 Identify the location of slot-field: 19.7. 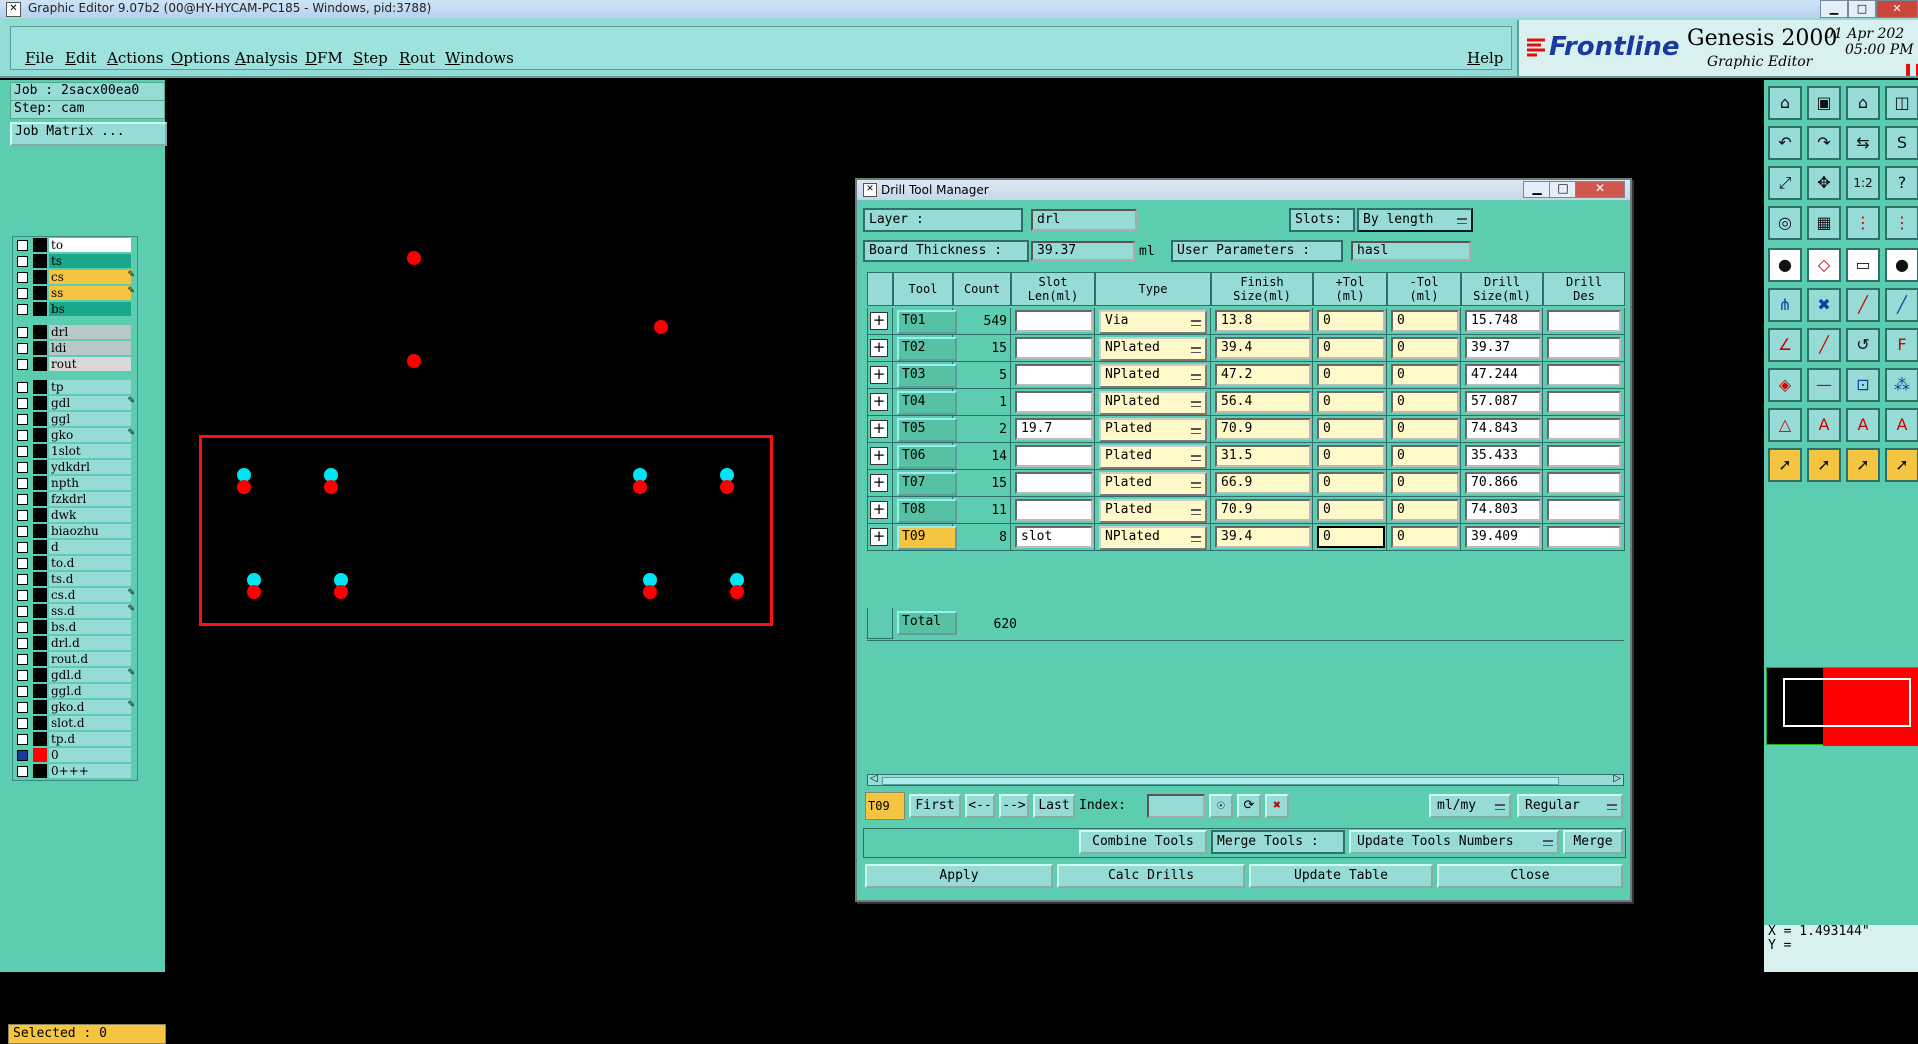
(1054, 429).